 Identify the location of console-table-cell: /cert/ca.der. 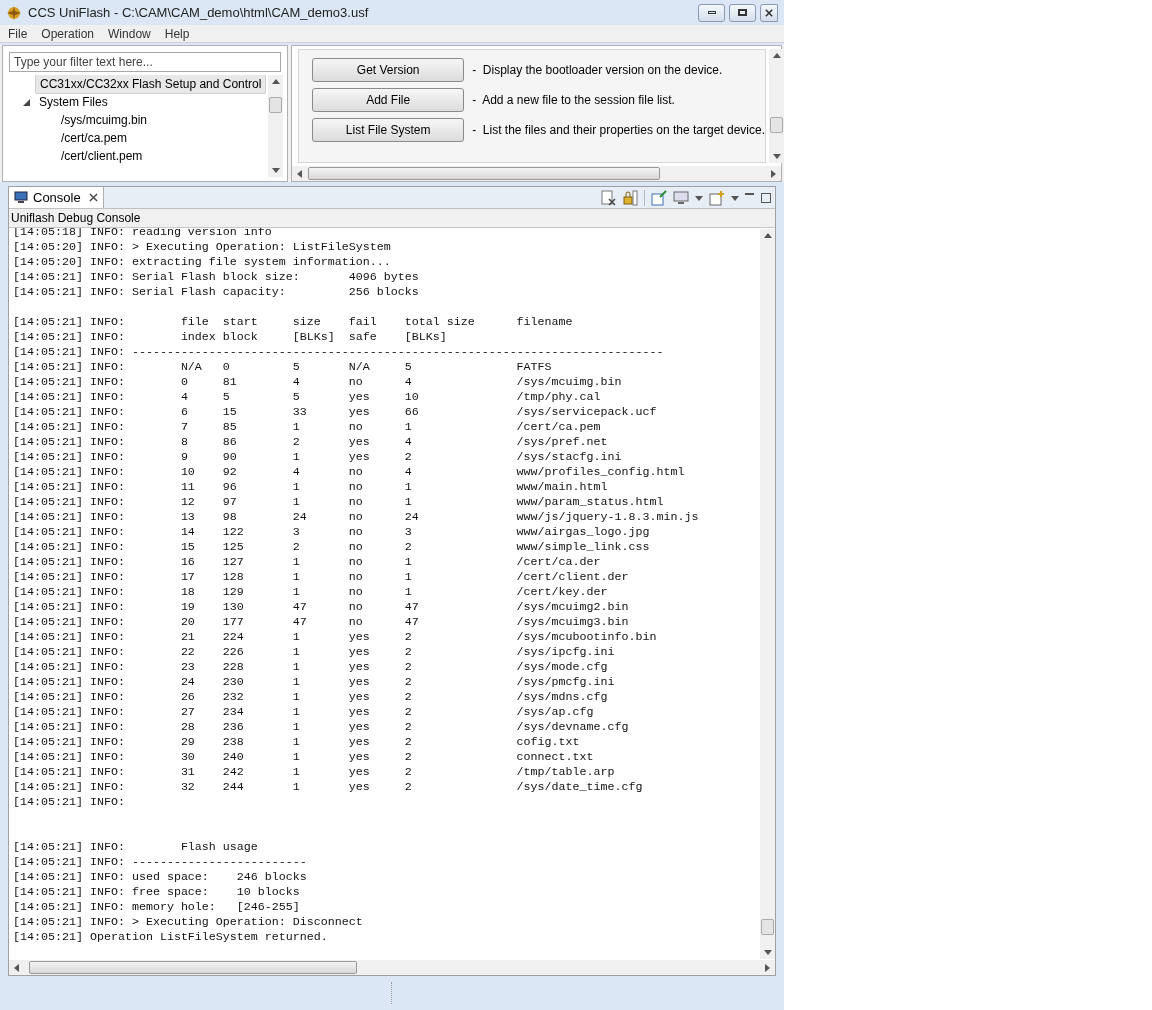
(558, 562).